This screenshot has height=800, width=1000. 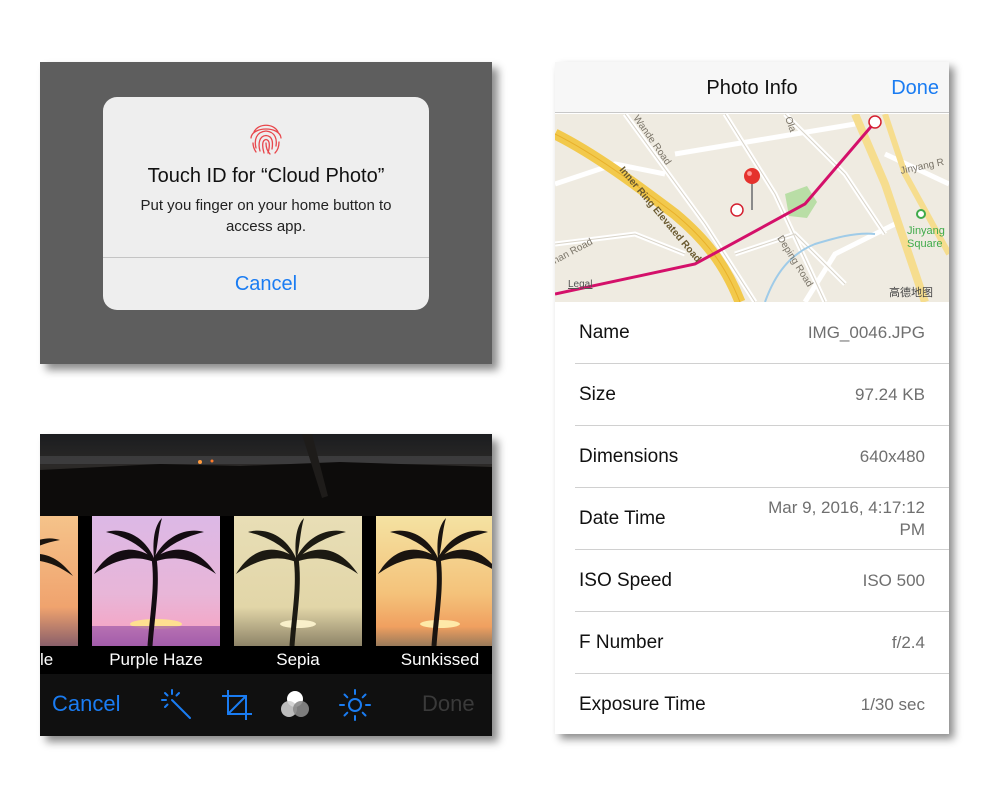 I want to click on info-row-label: F Number, so click(x=621, y=642).